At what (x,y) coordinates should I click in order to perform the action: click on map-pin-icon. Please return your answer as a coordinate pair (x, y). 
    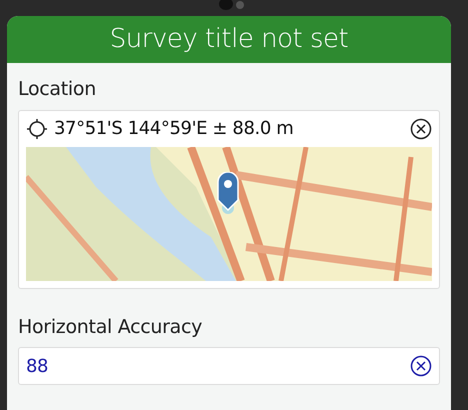
    Looking at the image, I should click on (228, 193).